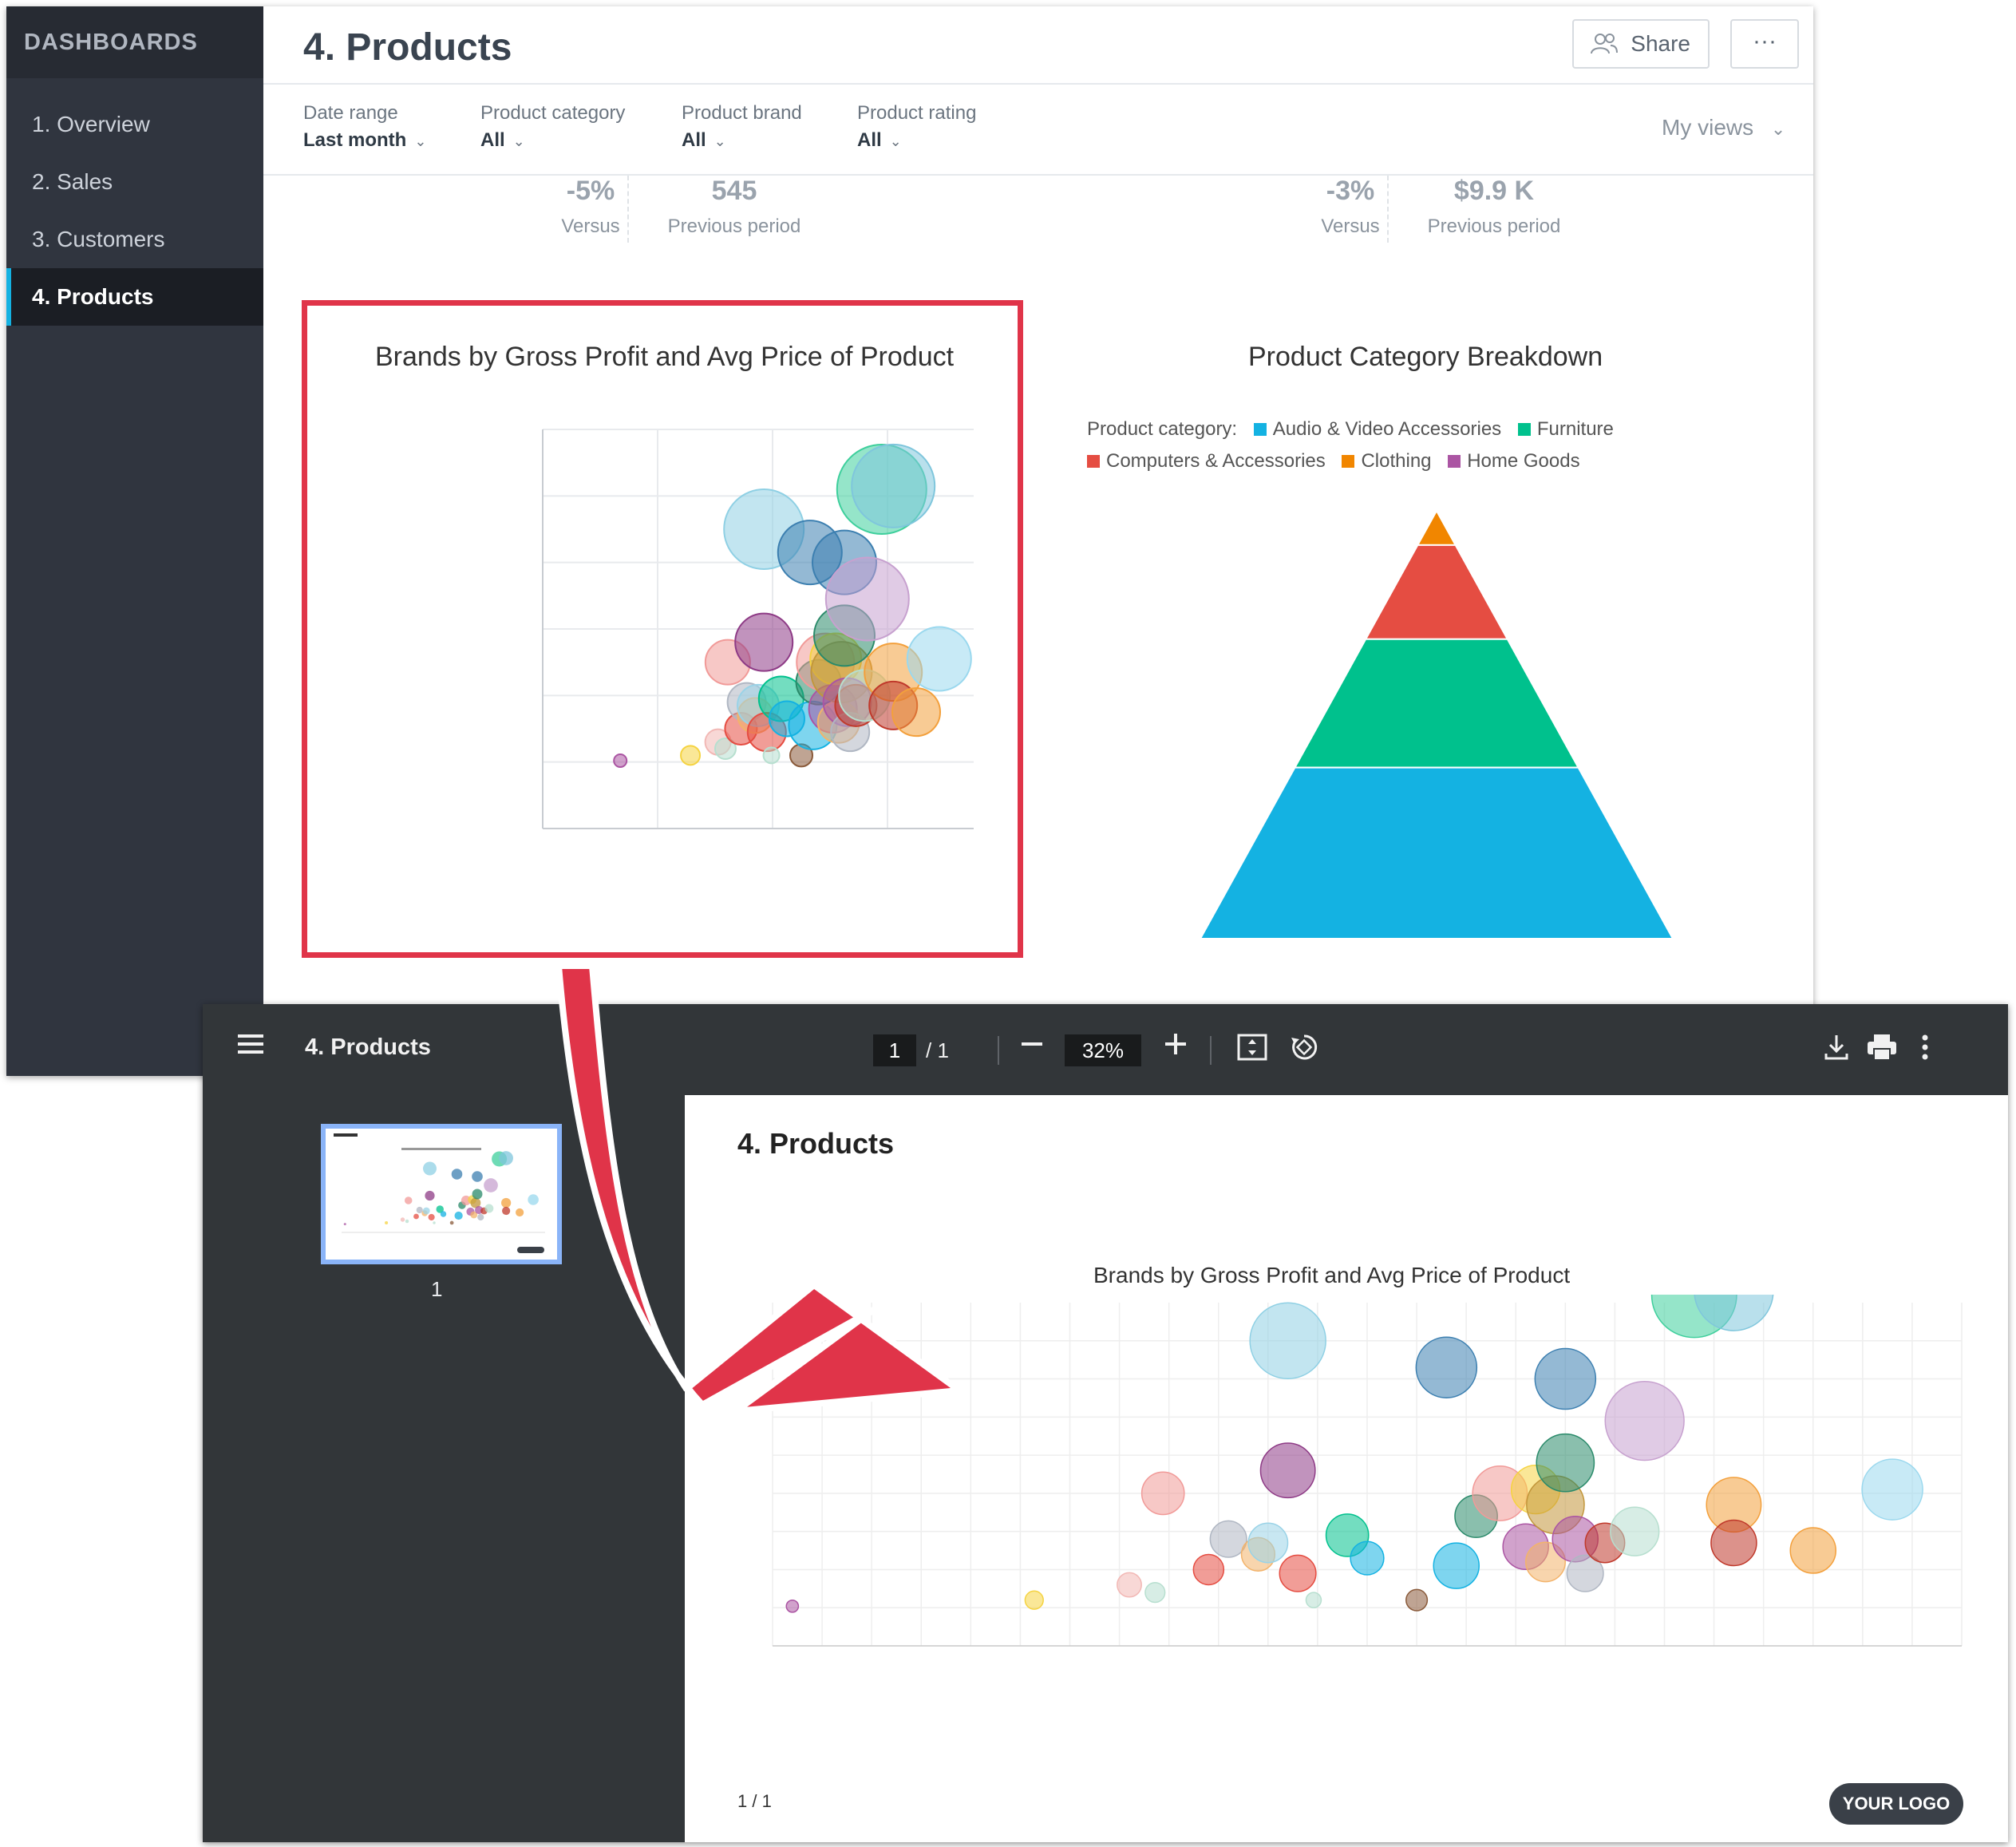  Describe the element at coordinates (1523, 461) in the screenshot. I see `legend-entry: Home Goods` at that location.